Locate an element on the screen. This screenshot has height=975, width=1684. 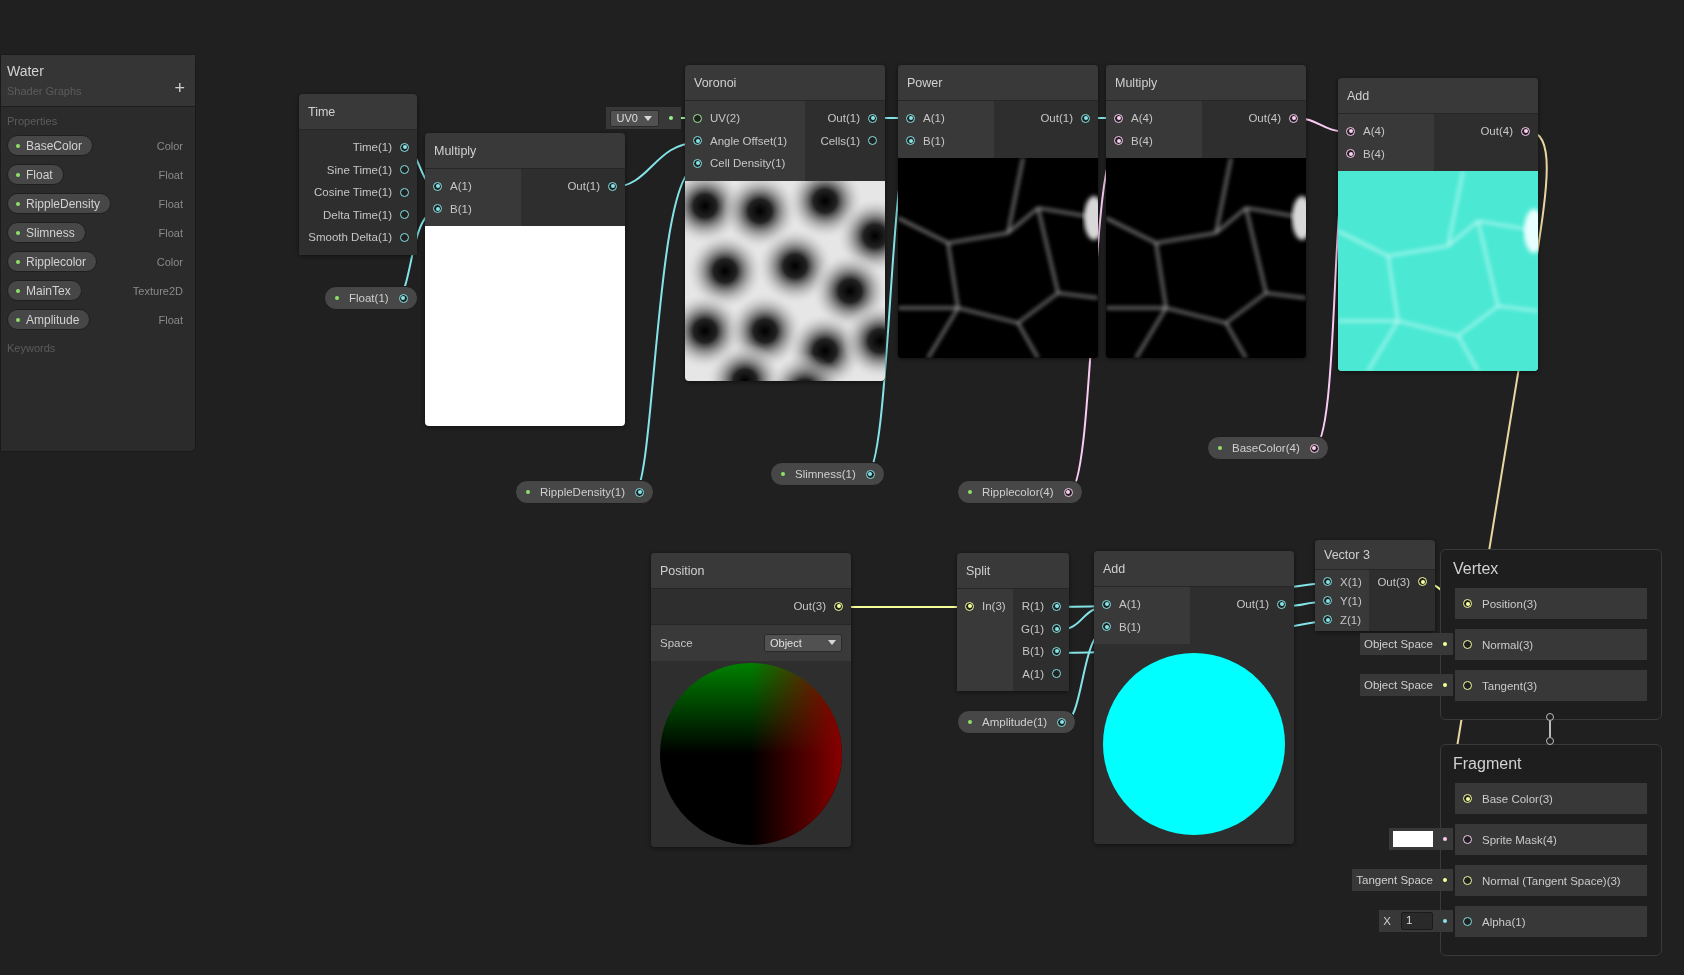
output-port-label: Out(4) is located at coordinates (1496, 131).